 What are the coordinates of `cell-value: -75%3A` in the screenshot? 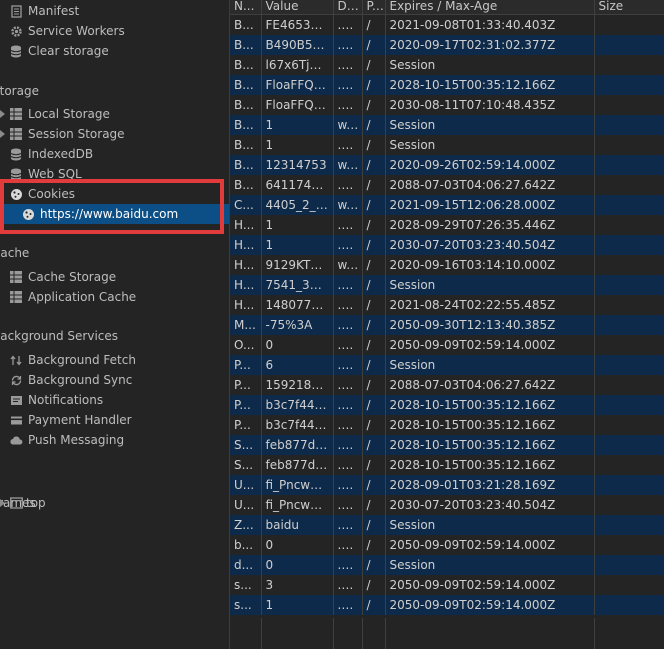 It's located at (297, 325).